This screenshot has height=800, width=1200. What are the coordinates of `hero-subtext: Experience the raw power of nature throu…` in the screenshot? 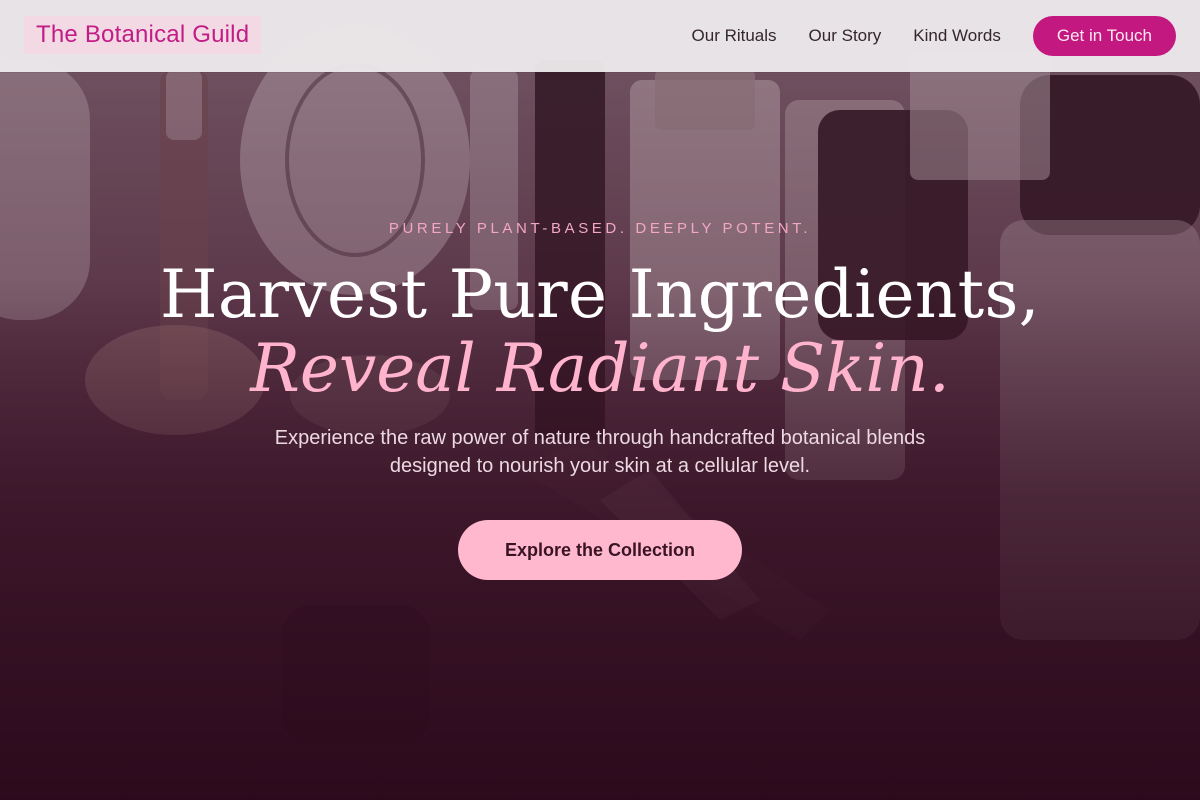 It's located at (600, 452).